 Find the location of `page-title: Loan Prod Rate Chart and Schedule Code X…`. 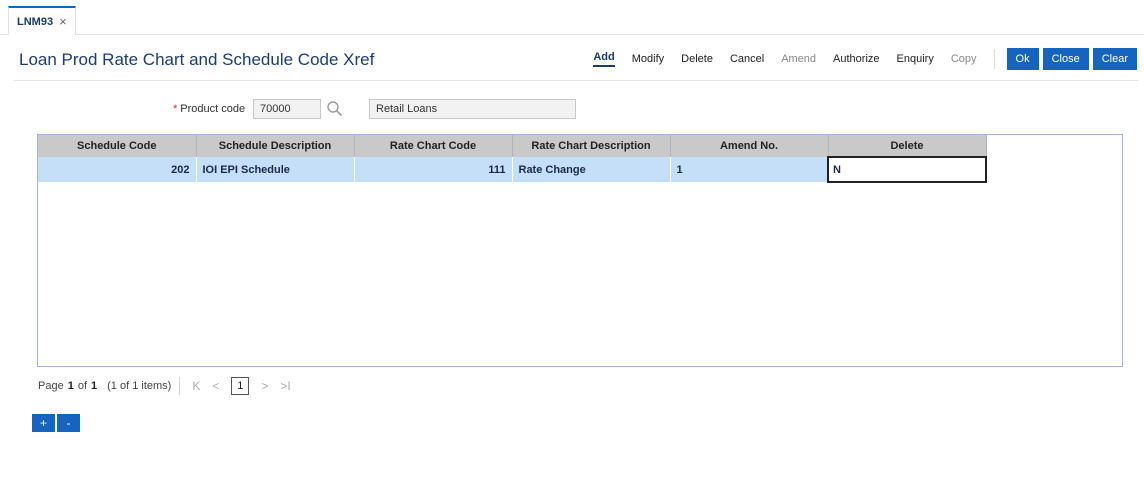

page-title: Loan Prod Rate Chart and Schedule Code X… is located at coordinates (197, 59).